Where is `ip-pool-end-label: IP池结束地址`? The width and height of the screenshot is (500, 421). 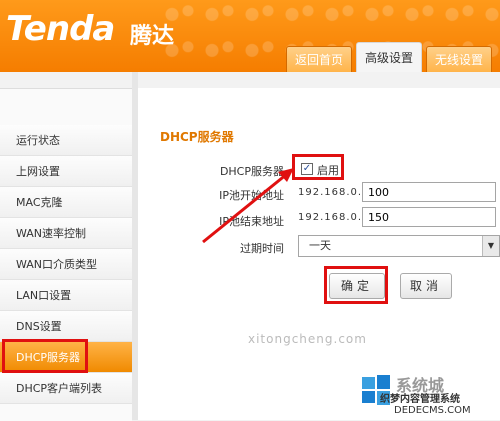
ip-pool-end-label: IP池结束地址 is located at coordinates (251, 221).